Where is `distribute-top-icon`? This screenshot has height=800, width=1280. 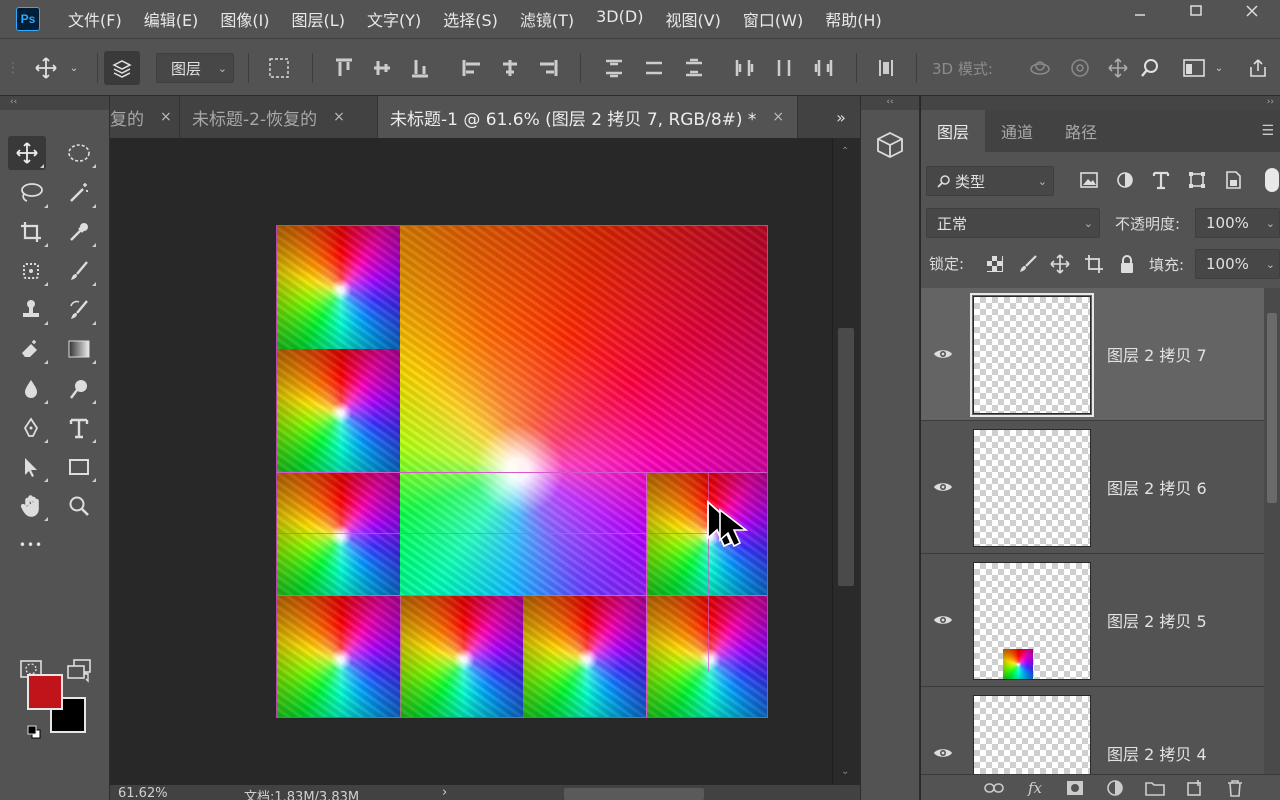 distribute-top-icon is located at coordinates (614, 68).